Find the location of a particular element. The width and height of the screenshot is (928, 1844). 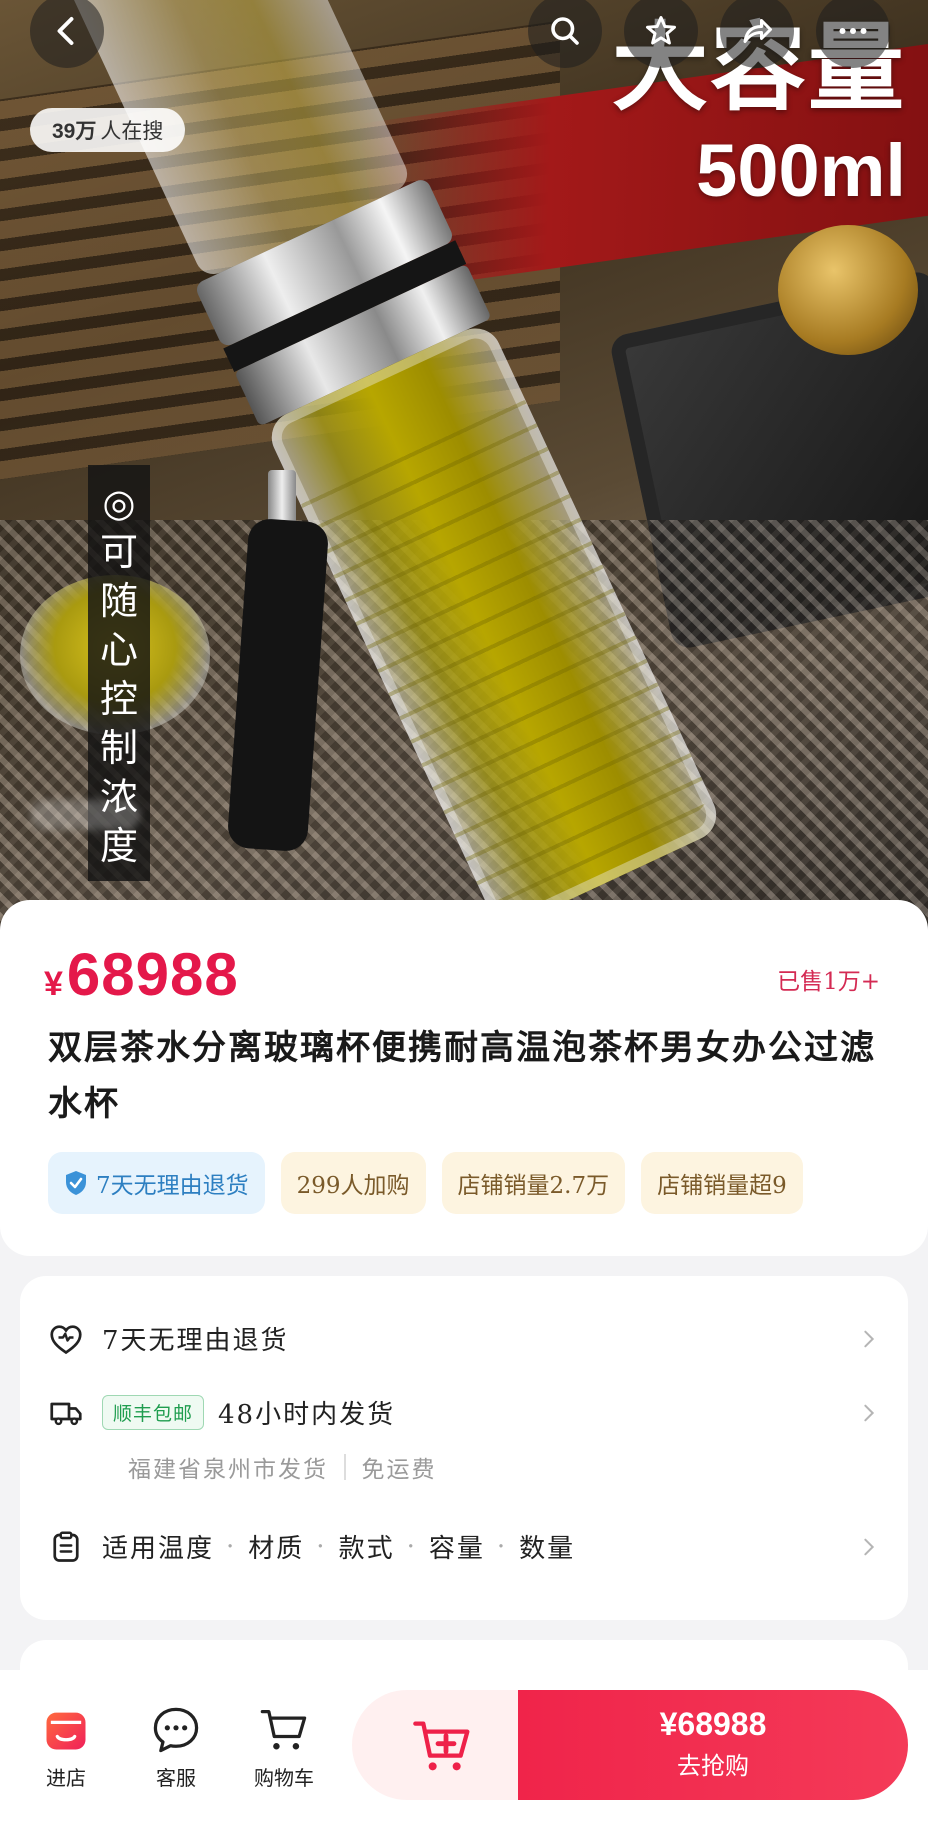

favorite-star-icon is located at coordinates (661, 30).